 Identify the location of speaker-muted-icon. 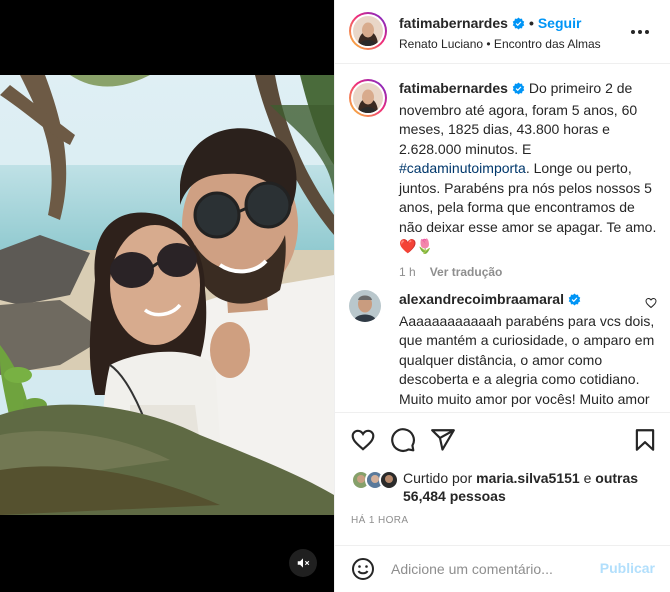
(303, 563).